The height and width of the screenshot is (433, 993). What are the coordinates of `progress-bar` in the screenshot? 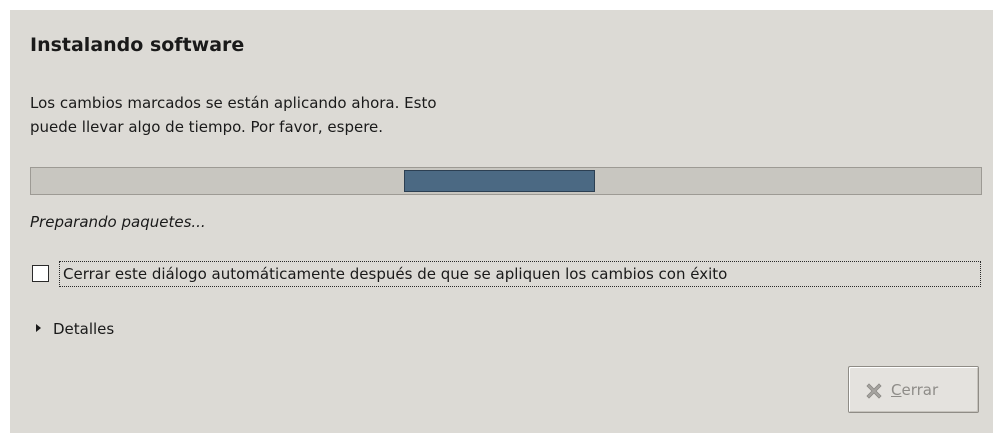 It's located at (506, 181).